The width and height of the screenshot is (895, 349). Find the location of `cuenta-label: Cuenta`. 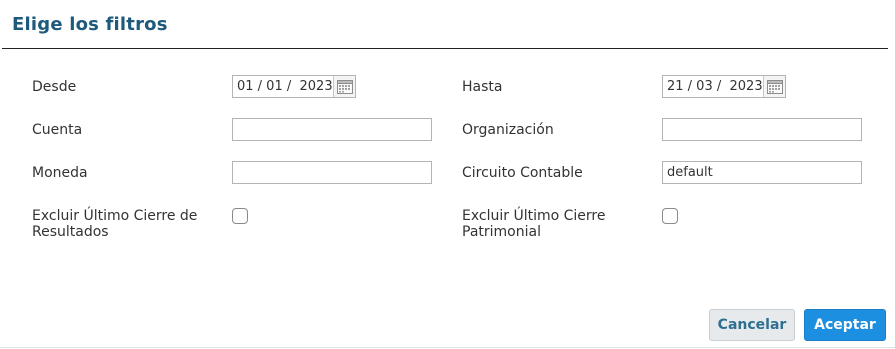

cuenta-label: Cuenta is located at coordinates (57, 130).